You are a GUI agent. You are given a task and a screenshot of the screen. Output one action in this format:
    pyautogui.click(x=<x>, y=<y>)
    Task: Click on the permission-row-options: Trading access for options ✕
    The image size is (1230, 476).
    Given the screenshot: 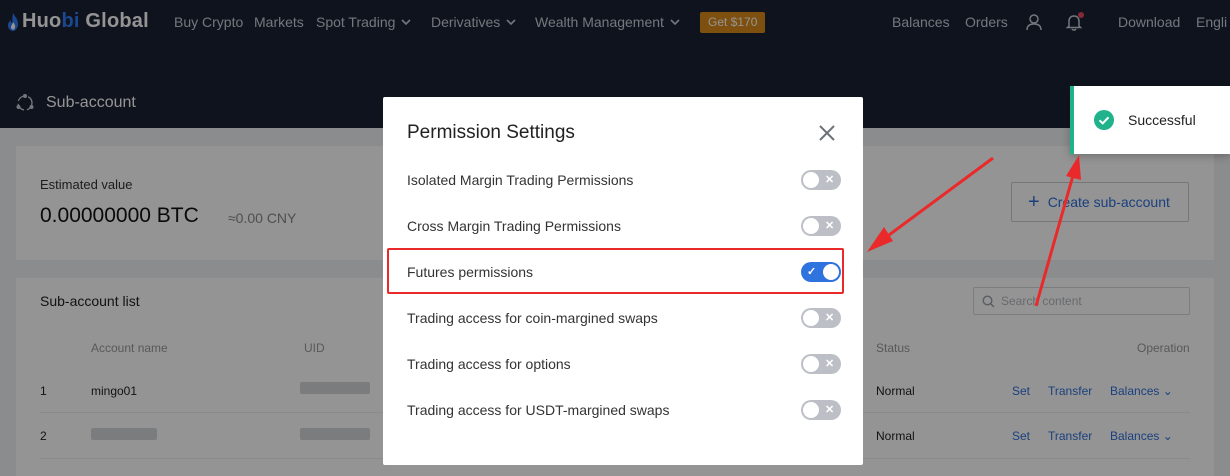 What is the action you would take?
    pyautogui.click(x=624, y=364)
    